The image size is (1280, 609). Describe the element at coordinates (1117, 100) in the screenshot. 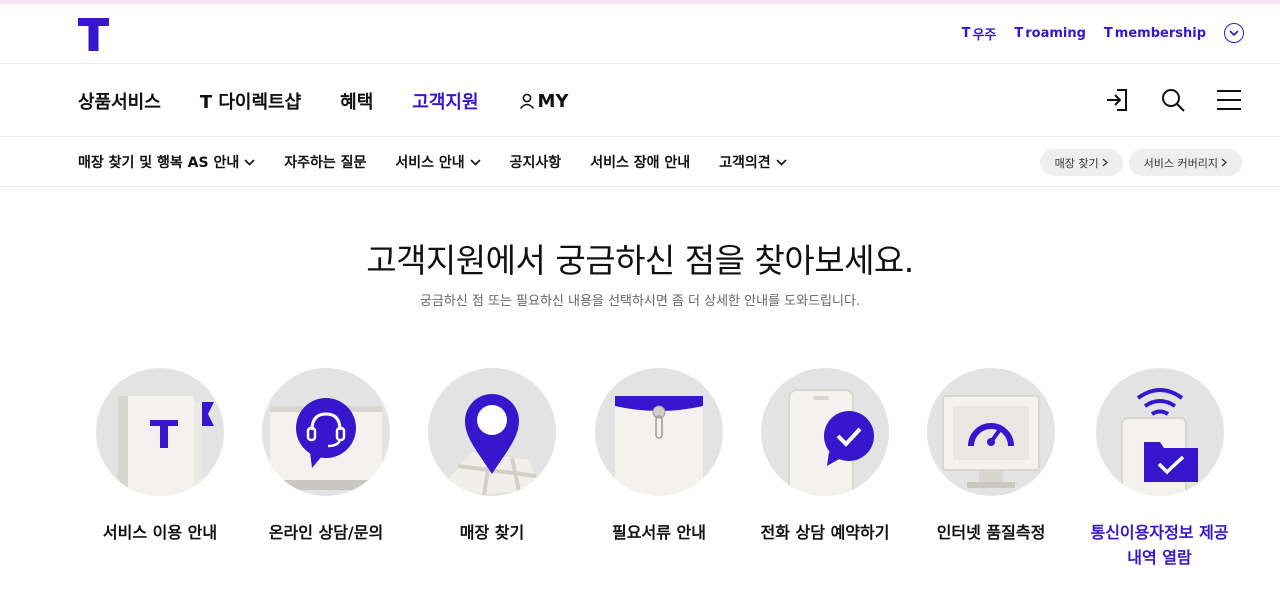

I see `login-icon` at that location.